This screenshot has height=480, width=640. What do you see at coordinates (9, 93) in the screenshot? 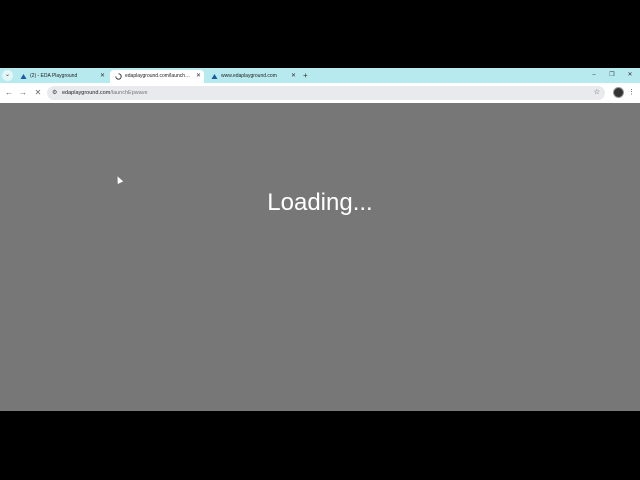
I see `back-icon: ←` at bounding box center [9, 93].